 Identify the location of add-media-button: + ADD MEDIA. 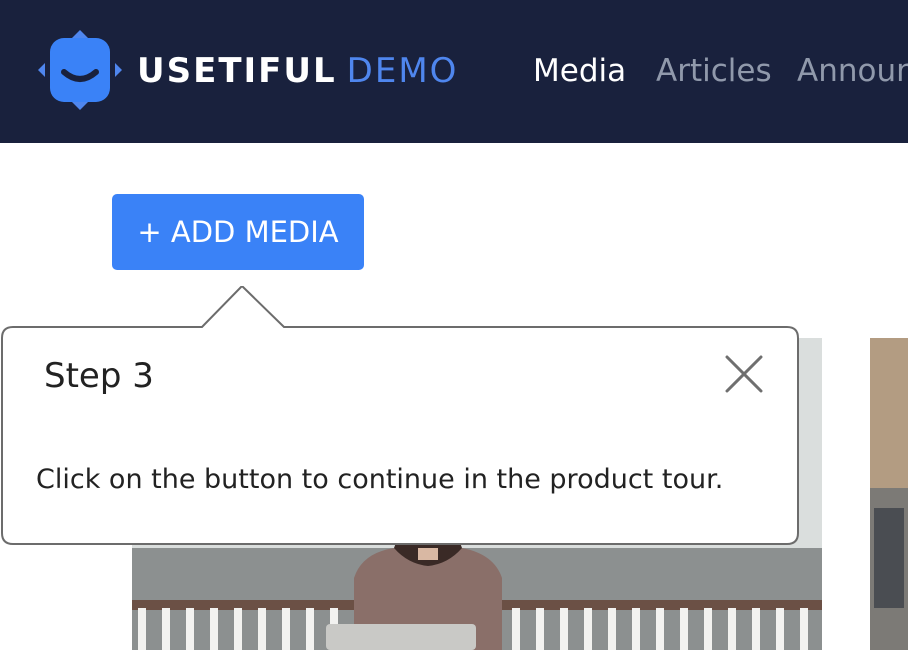
(238, 232).